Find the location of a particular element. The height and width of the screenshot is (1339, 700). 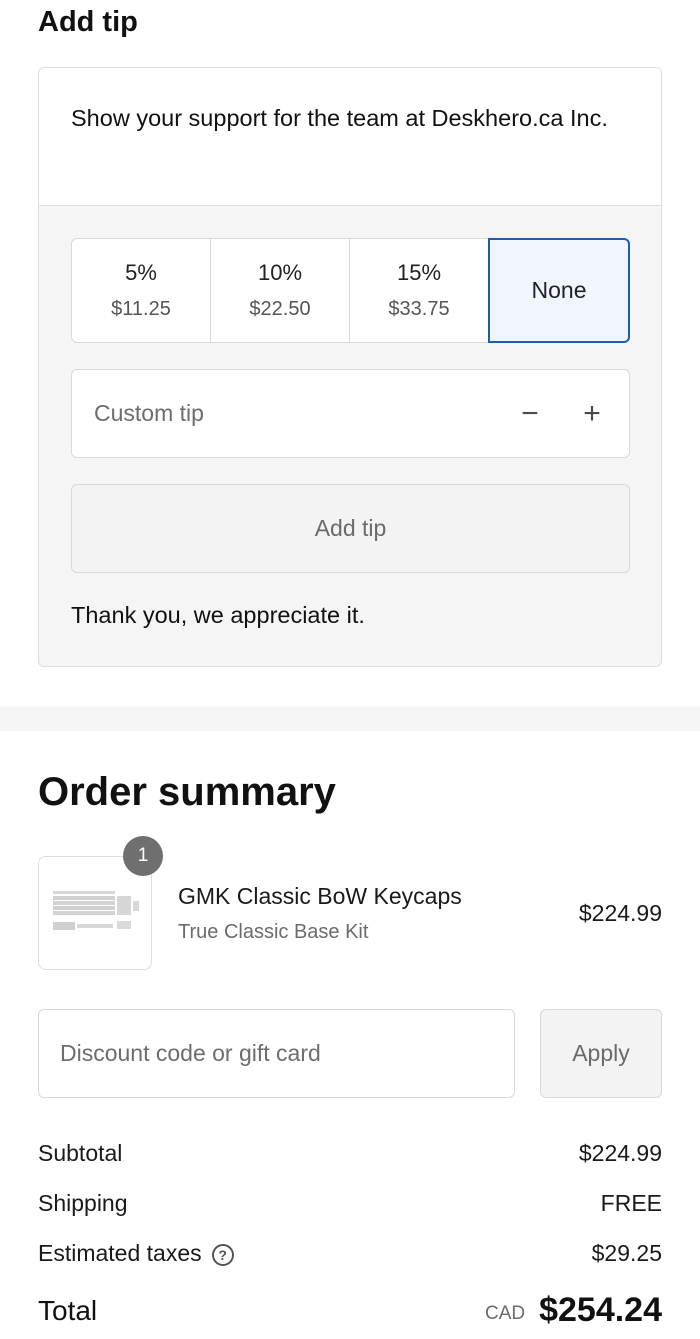

currency-code: CAD is located at coordinates (505, 1313).